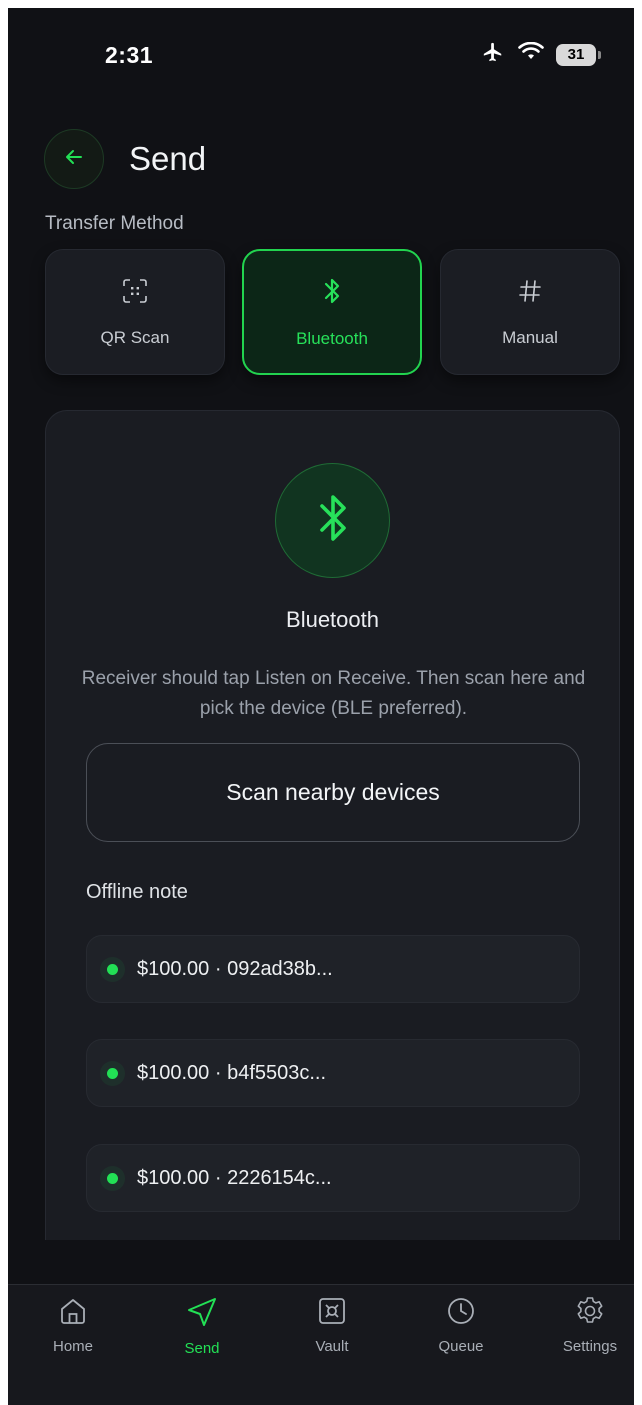 This screenshot has width=642, height=1405. I want to click on offline-note-label: Offline note, so click(137, 892).